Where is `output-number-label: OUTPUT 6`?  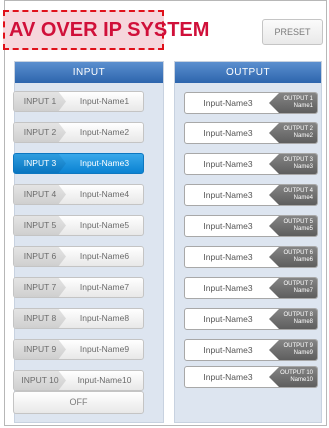 output-number-label: OUTPUT 6 is located at coordinates (298, 253).